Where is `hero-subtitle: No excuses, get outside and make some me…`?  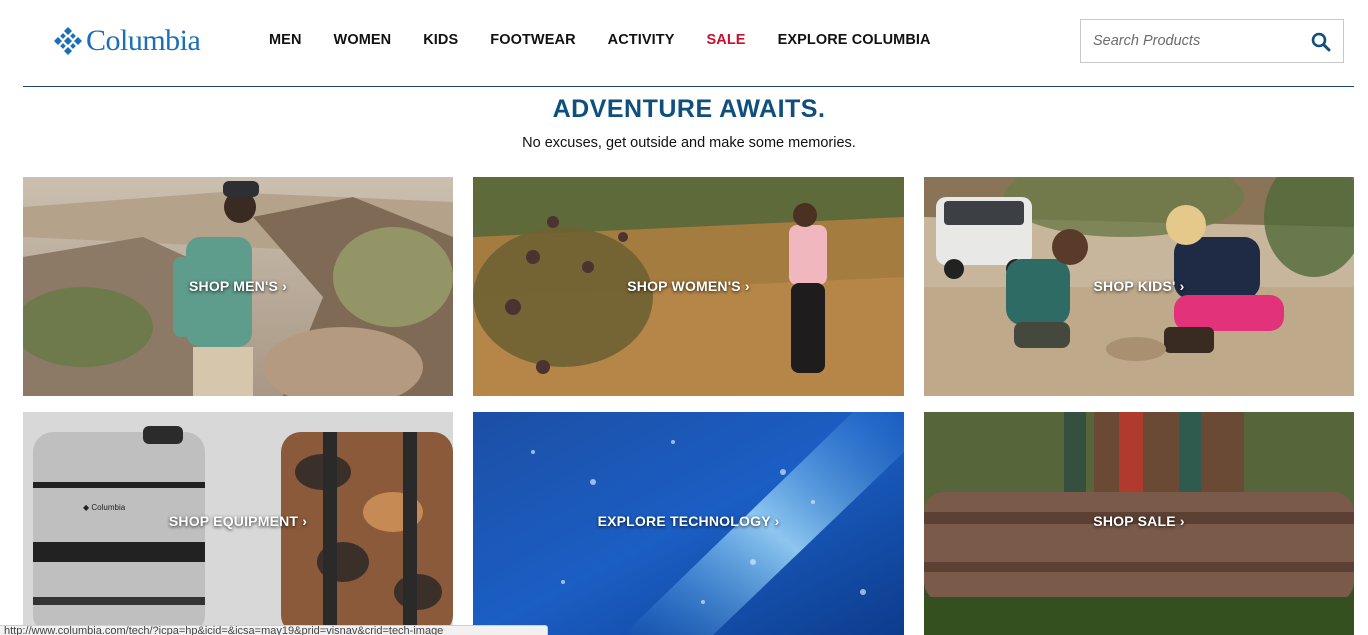
hero-subtitle: No excuses, get outside and make some me… is located at coordinates (689, 143).